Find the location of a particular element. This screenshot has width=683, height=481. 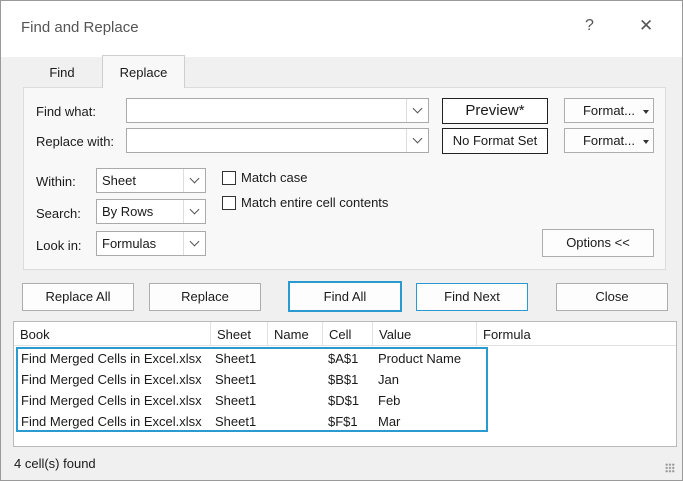

replace-with-label: Replace with: is located at coordinates (75, 141).